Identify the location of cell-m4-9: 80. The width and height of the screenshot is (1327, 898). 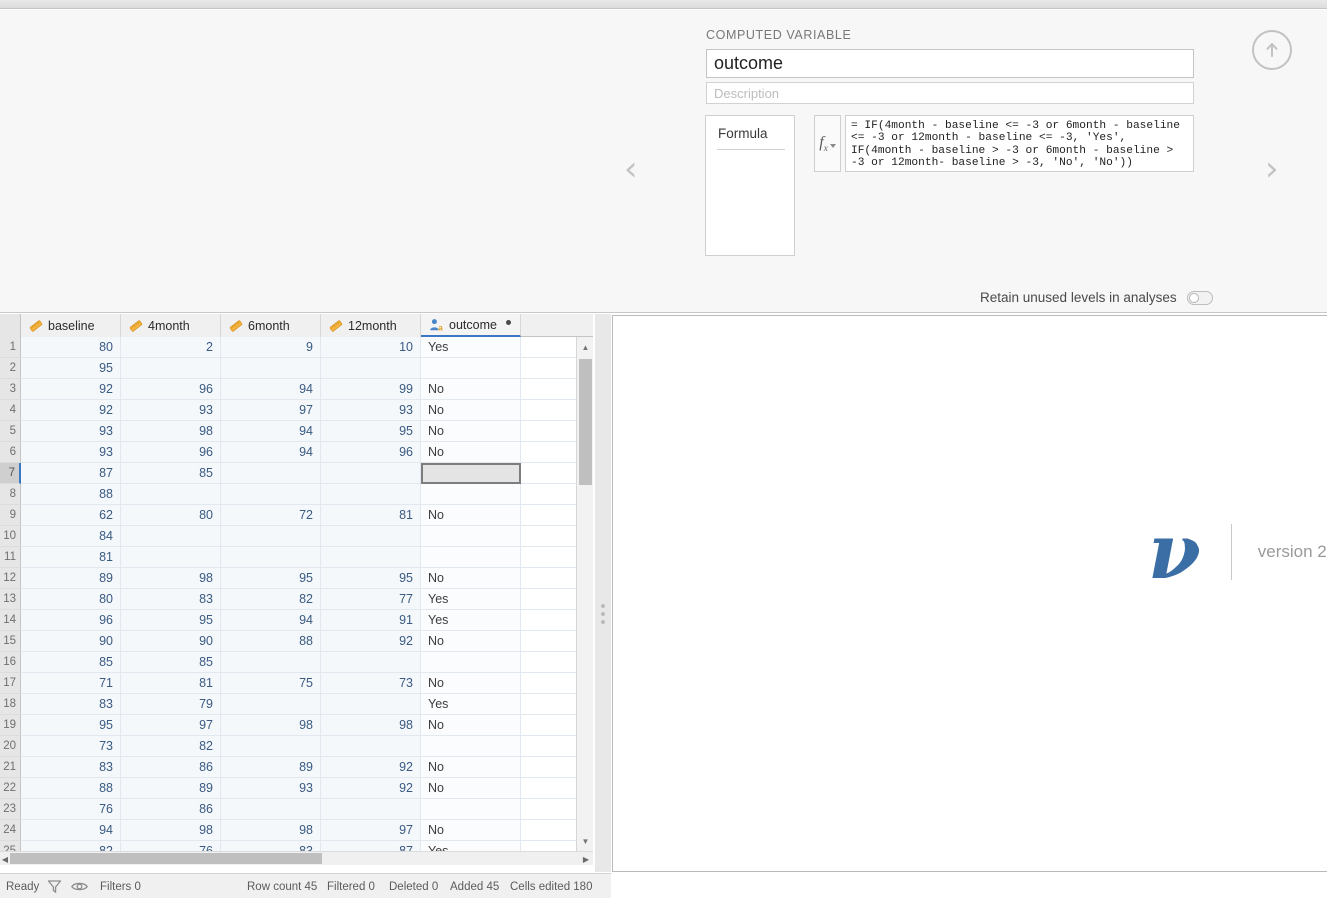
(171, 515).